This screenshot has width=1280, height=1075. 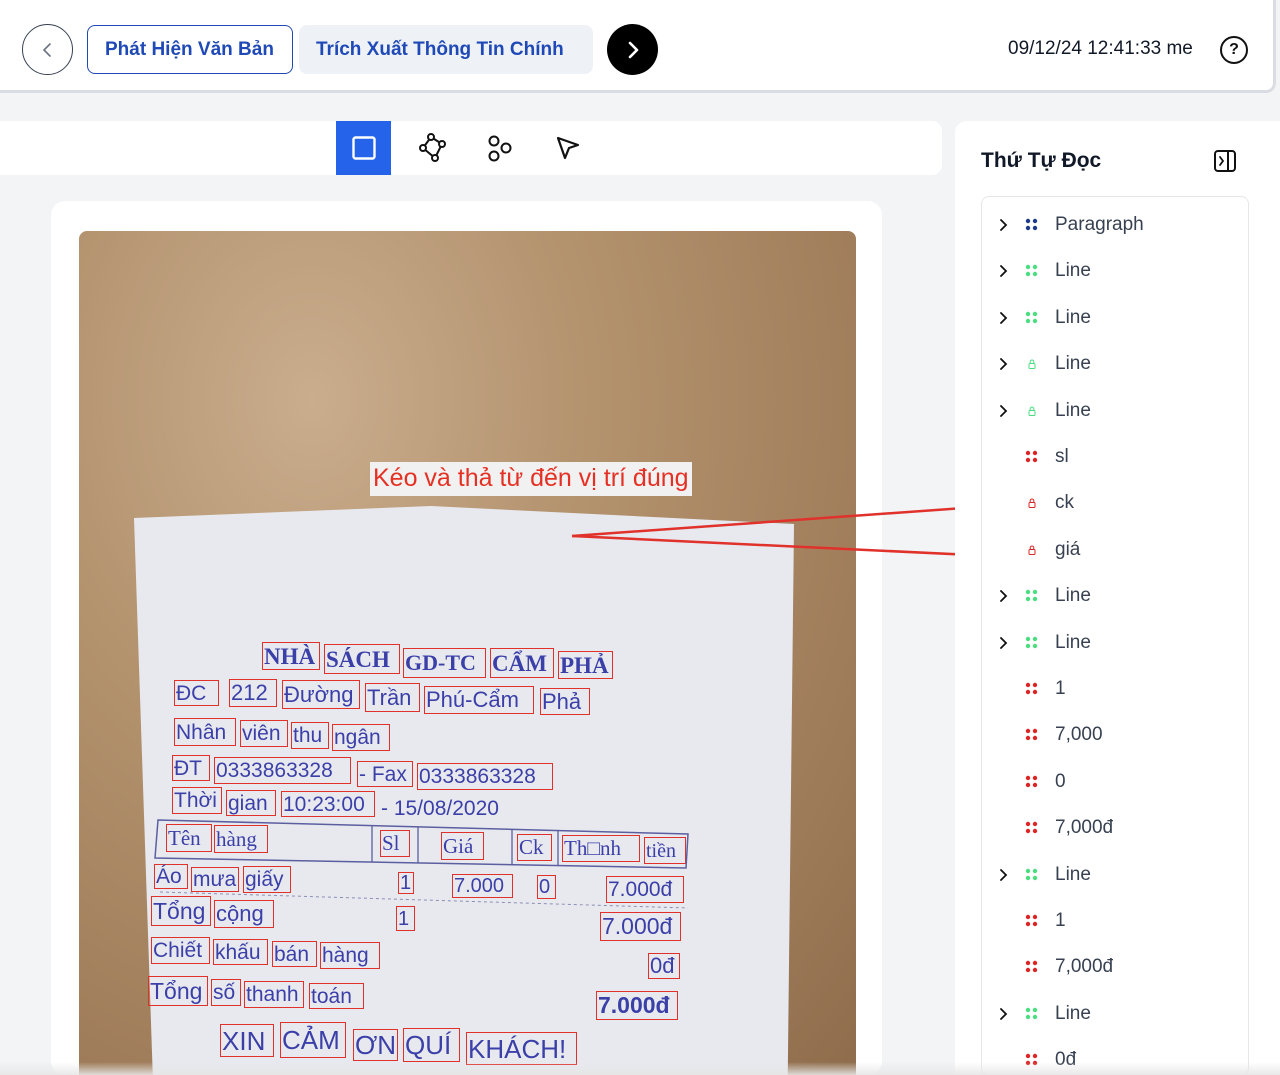 What do you see at coordinates (1115, 550) in the screenshot?
I see `reading-order-item: giá` at bounding box center [1115, 550].